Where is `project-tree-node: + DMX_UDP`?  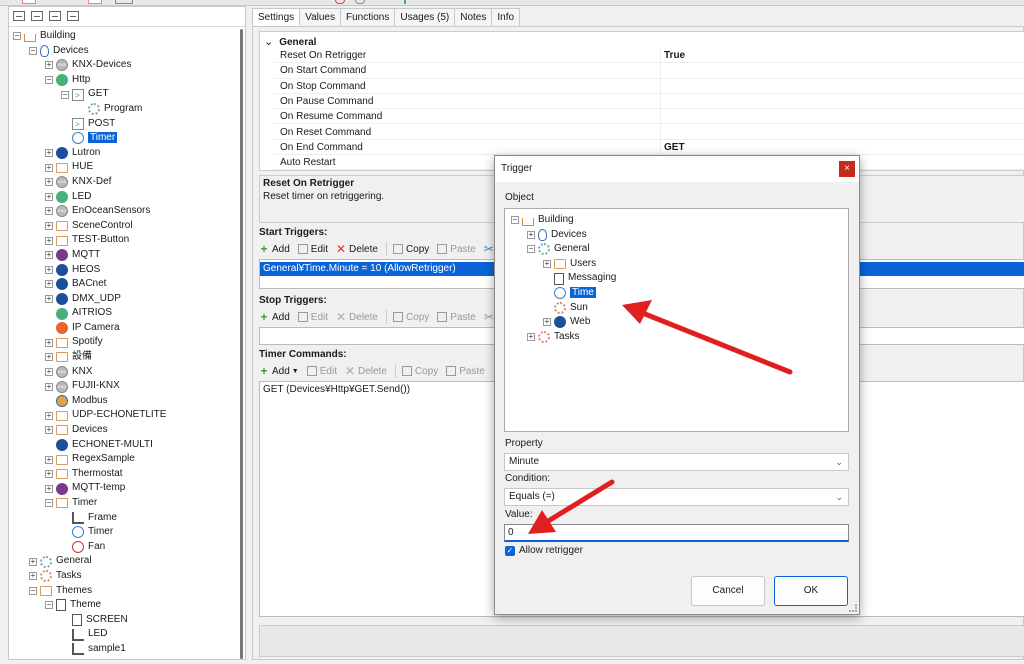
project-tree-node: + DMX_UDP is located at coordinates (127, 299).